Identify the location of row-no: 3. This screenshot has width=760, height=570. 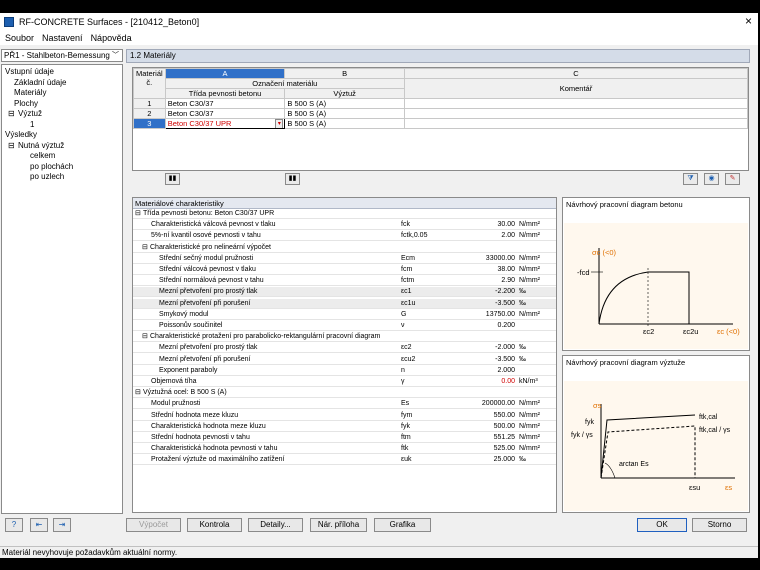
(149, 123).